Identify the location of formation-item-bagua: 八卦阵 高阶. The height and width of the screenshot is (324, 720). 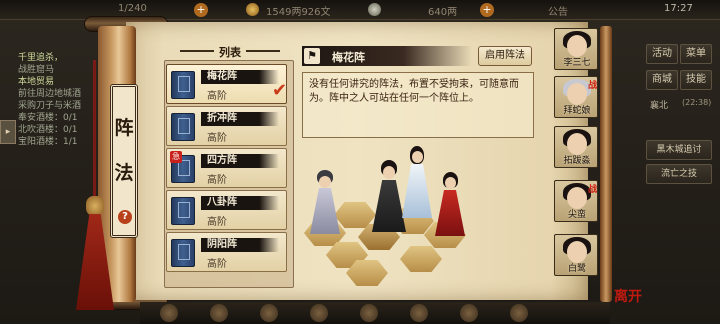
(226, 210).